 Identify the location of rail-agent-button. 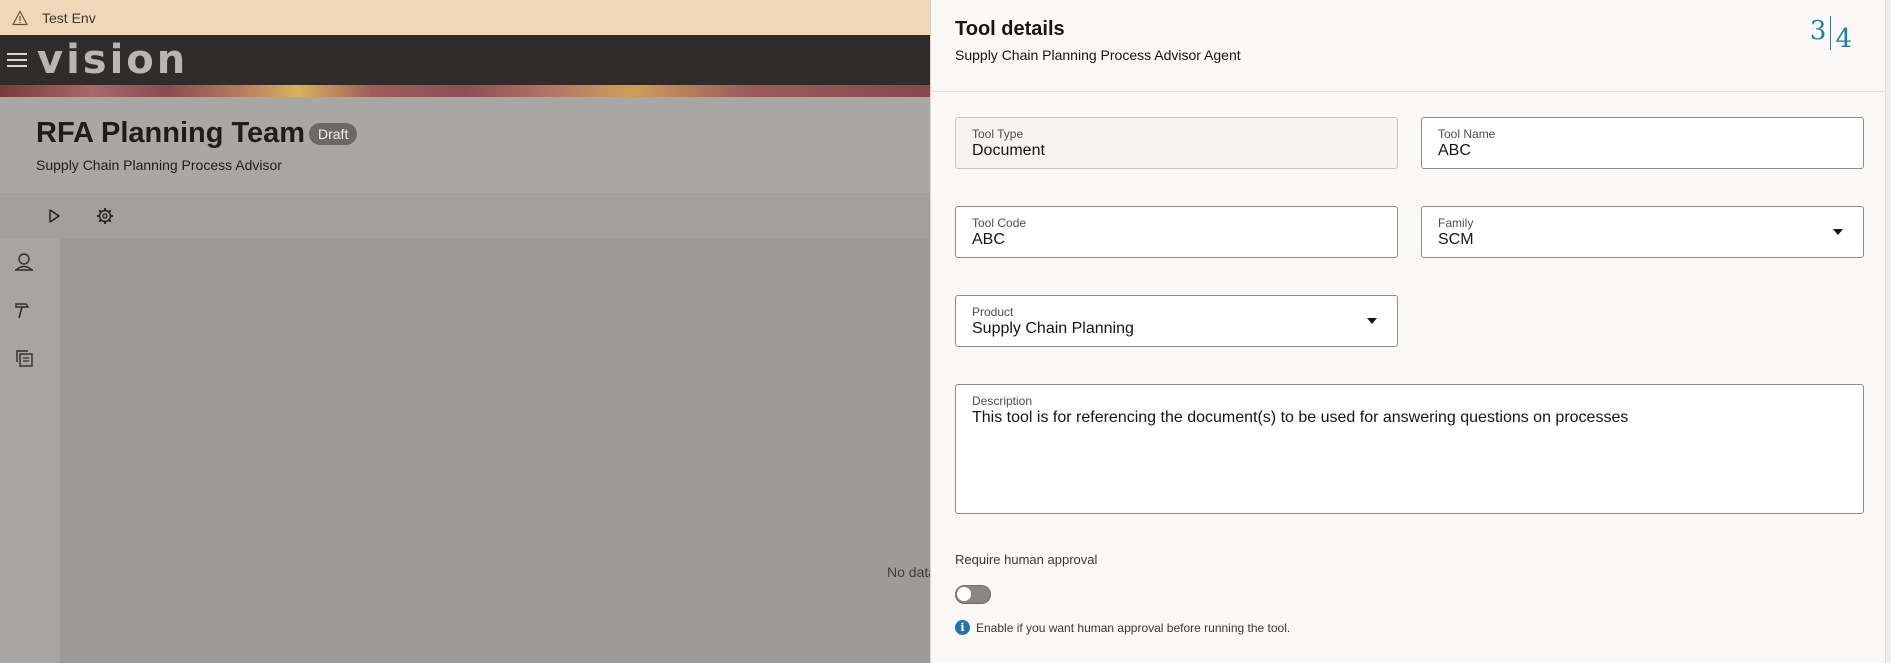
(24, 262).